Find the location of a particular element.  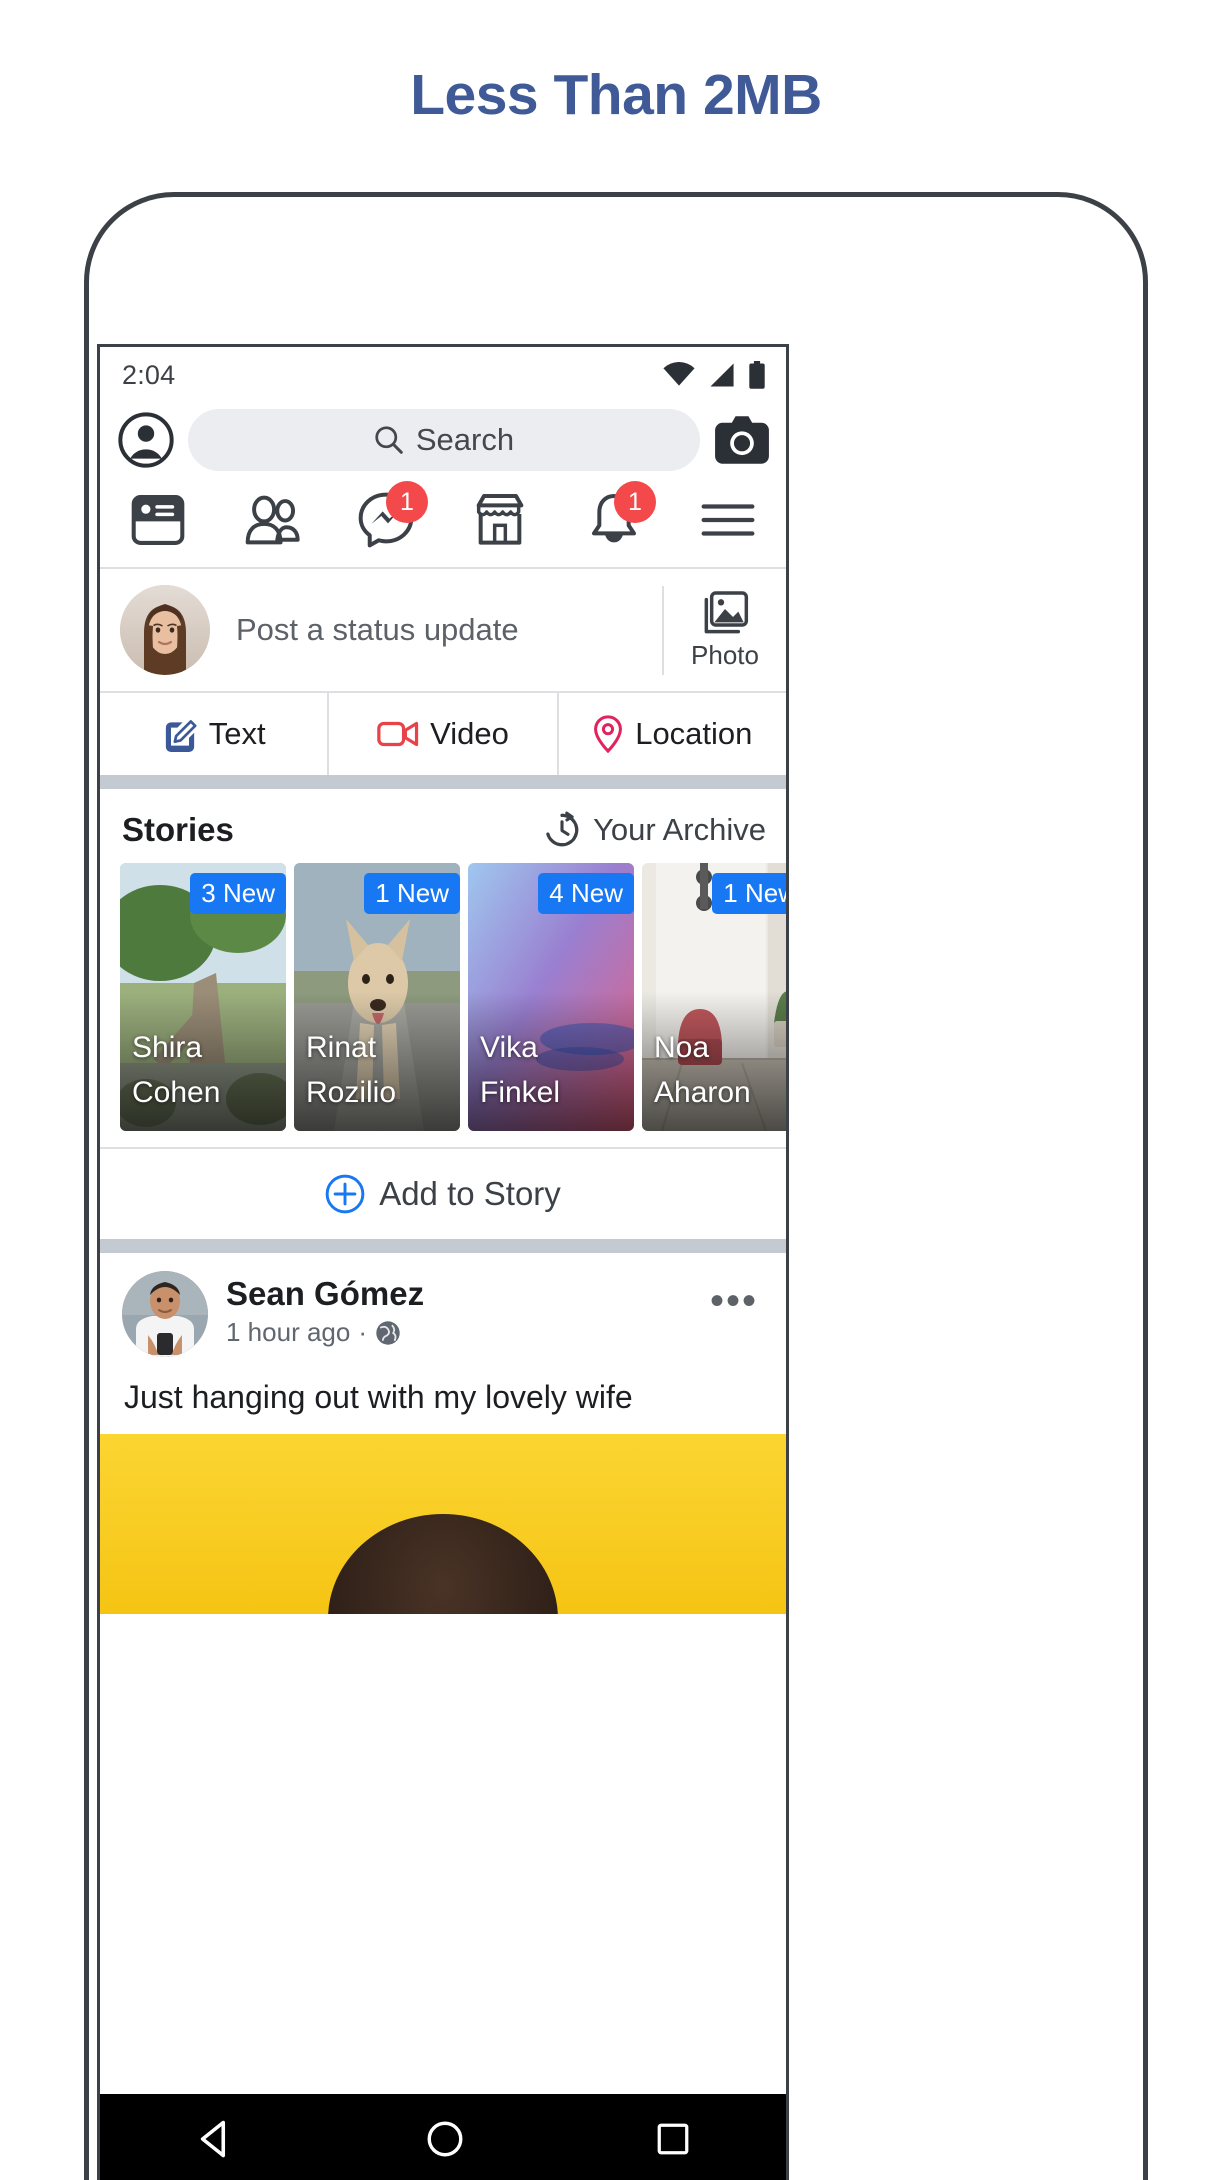

post-subtitle: 1 hour ago · is located at coordinates (459, 1332).